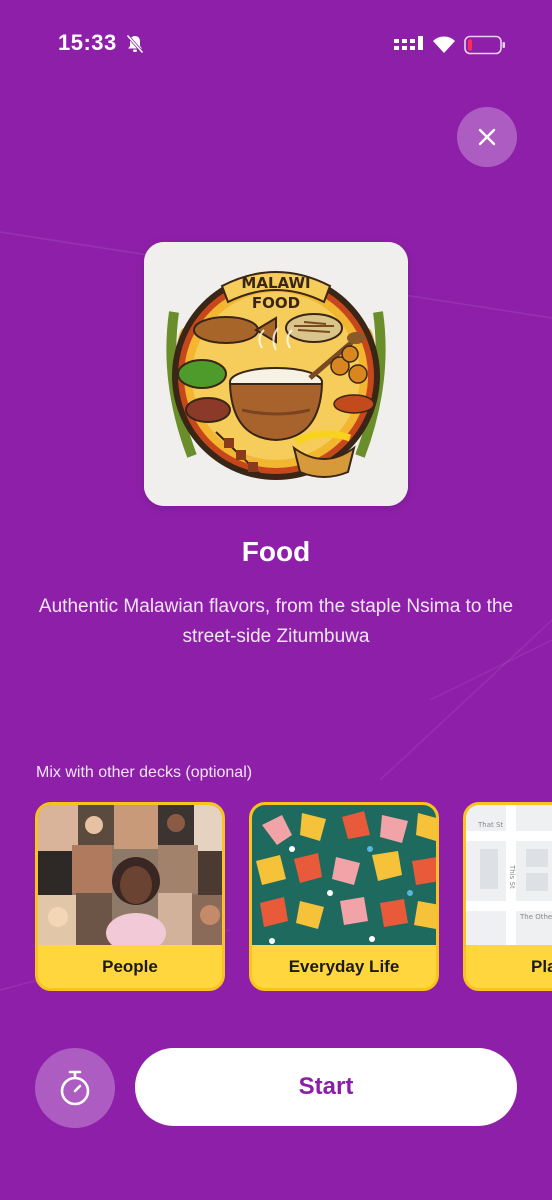  I want to click on mix-deck-label-everyday-life: Everyday Life, so click(344, 966).